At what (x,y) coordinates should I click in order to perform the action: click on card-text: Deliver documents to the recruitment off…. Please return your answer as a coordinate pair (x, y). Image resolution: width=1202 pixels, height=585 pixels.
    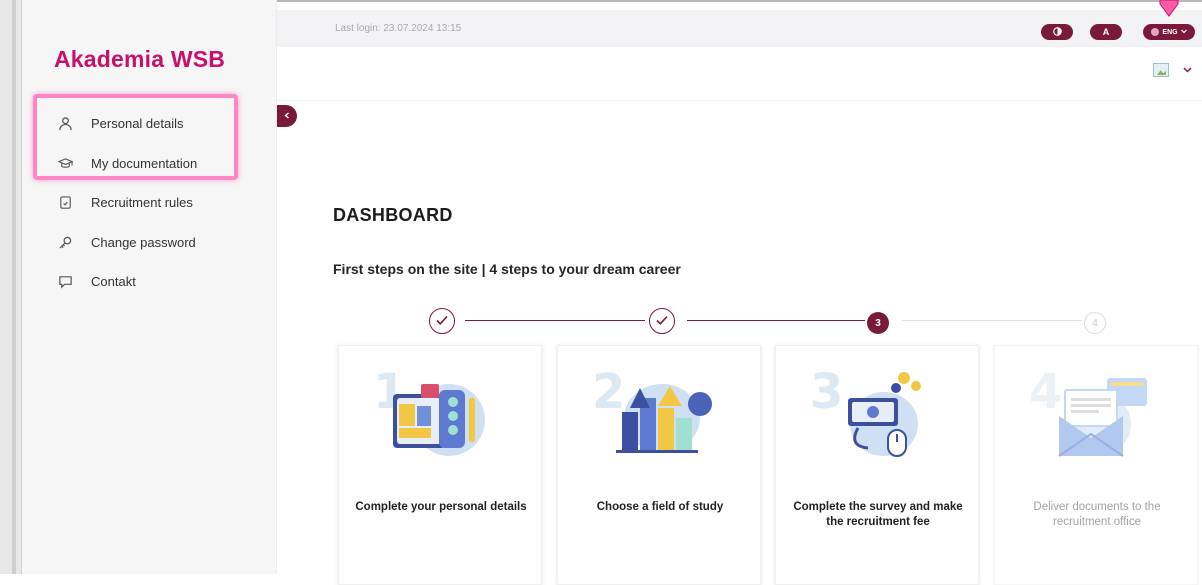
    Looking at the image, I should click on (1097, 514).